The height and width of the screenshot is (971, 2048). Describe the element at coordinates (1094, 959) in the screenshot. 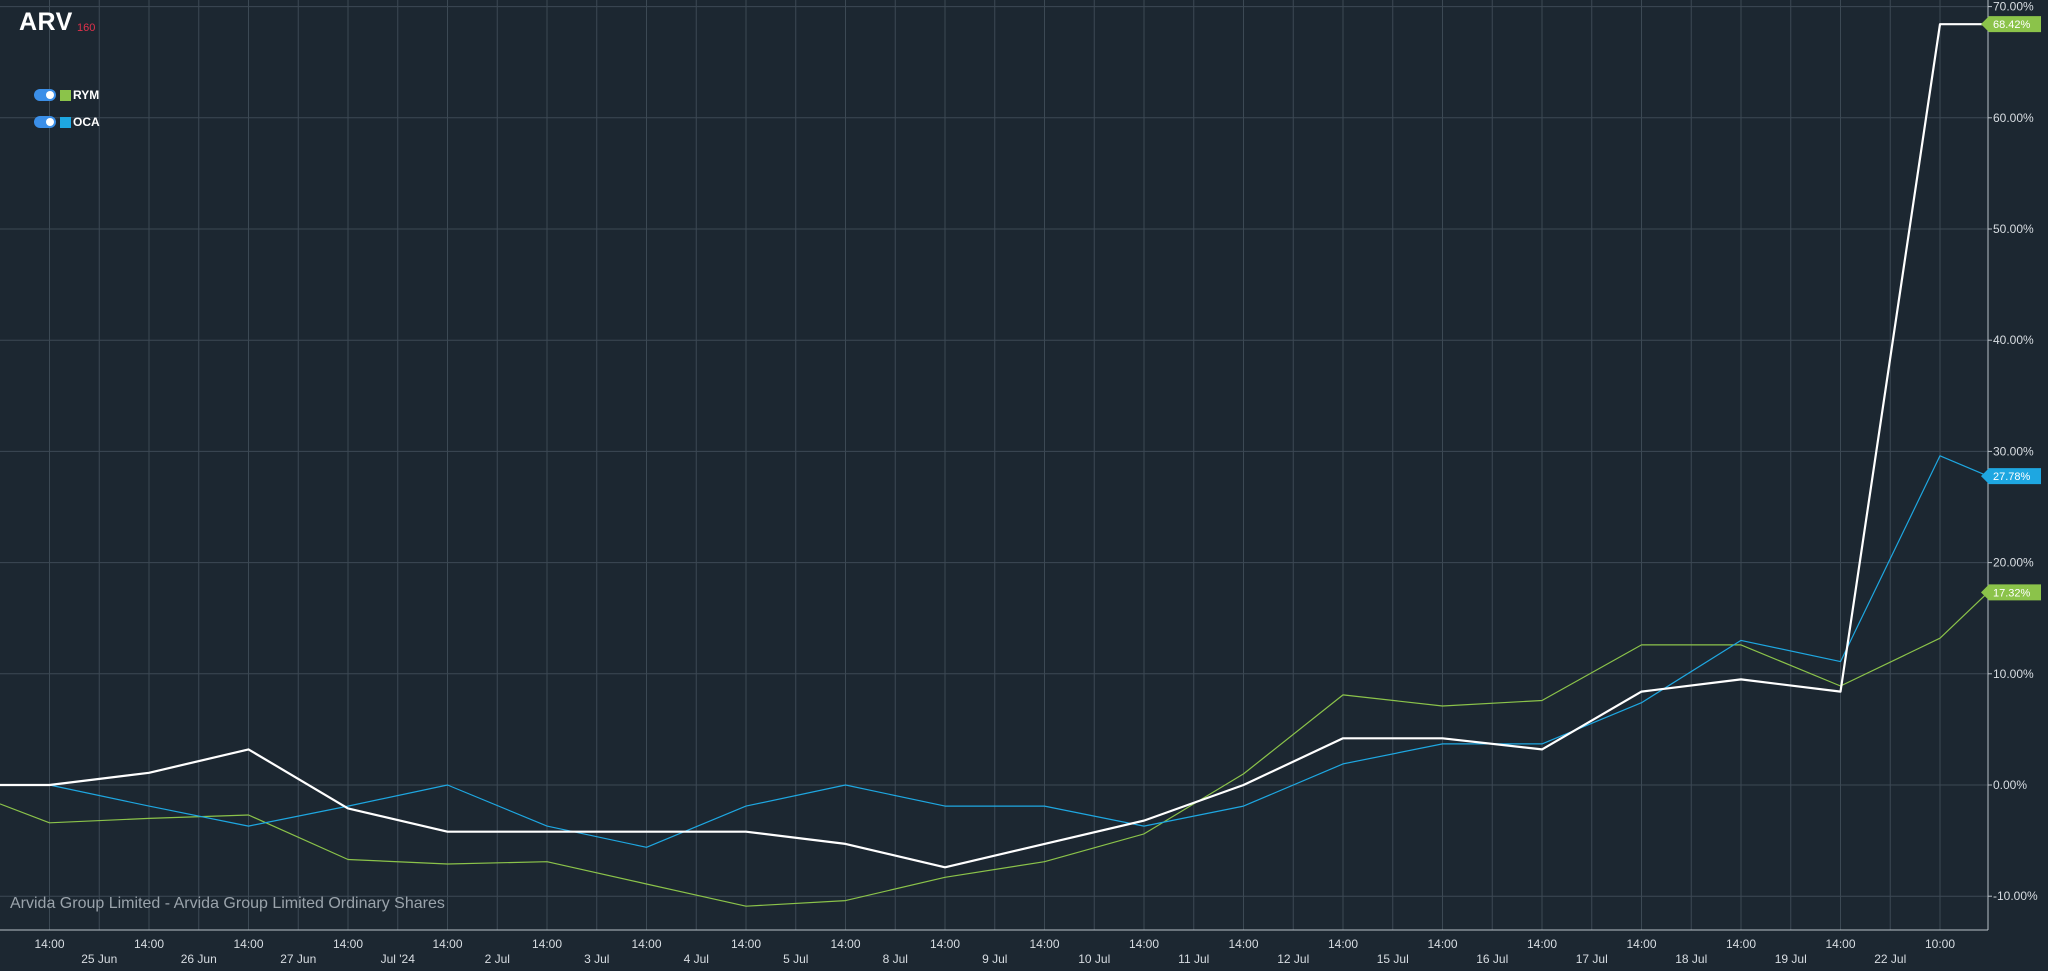

I see `x-tick-date: 10 Jul` at that location.